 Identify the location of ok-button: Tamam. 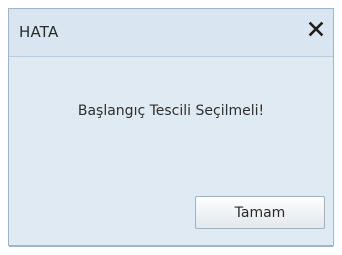
(260, 212).